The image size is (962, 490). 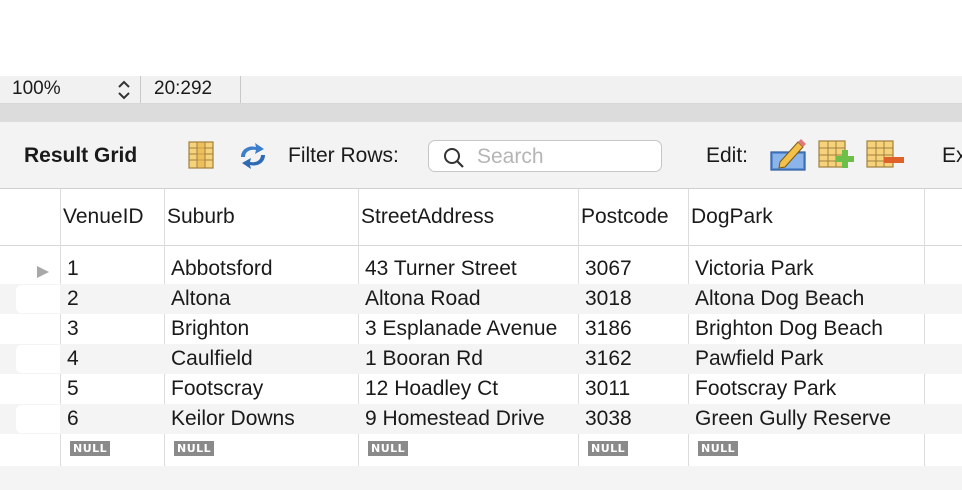 I want to click on filter-search-box, so click(x=545, y=156).